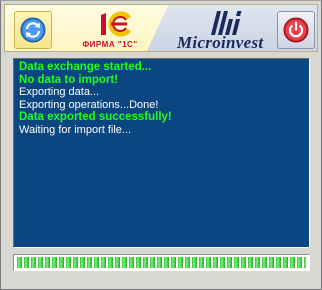 The height and width of the screenshot is (290, 322). I want to click on power-button, so click(296, 30).